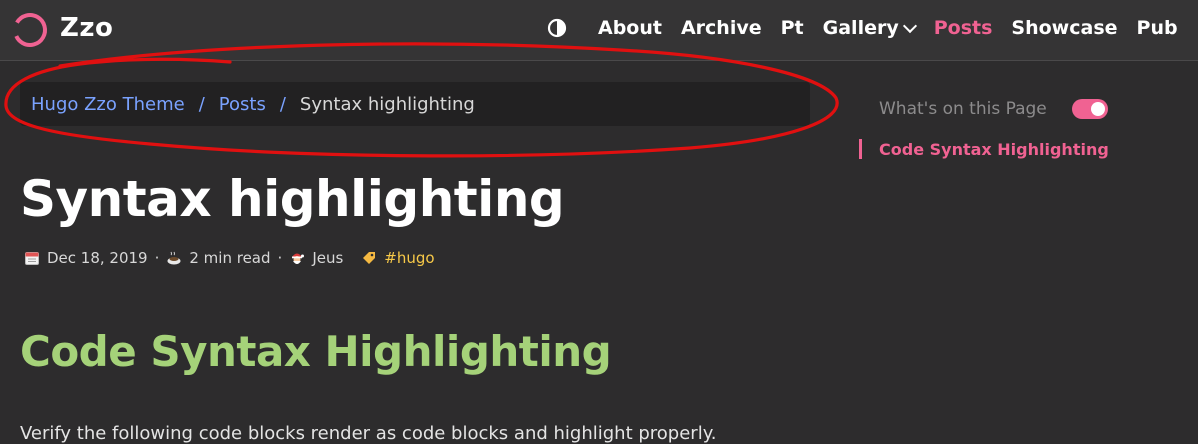 The width and height of the screenshot is (1198, 444). Describe the element at coordinates (242, 104) in the screenshot. I see `breadcrumb-posts-link: Posts` at that location.